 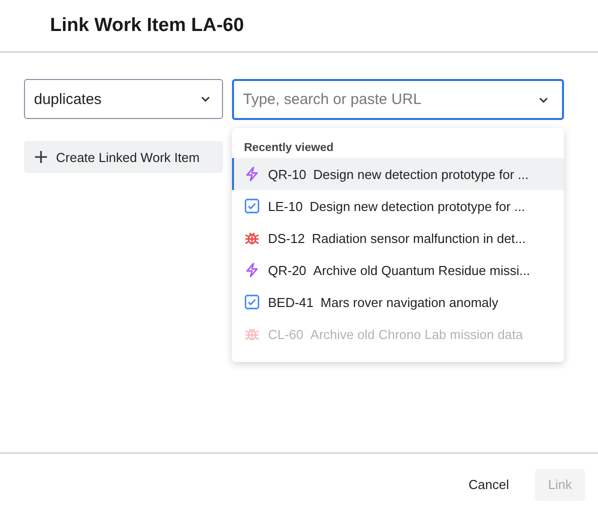 What do you see at coordinates (147, 25) in the screenshot?
I see `dialog-title: Link Work Item LA-60` at bounding box center [147, 25].